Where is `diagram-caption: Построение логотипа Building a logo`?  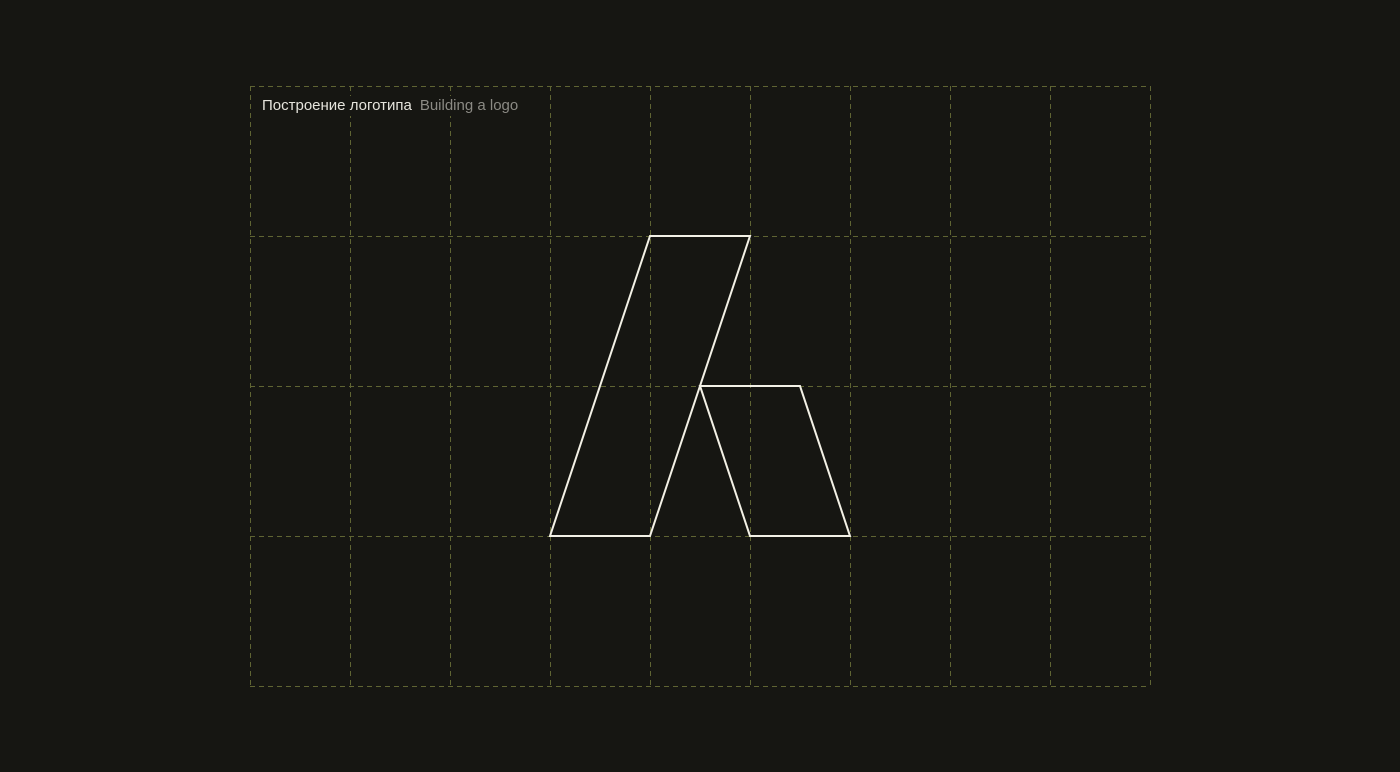
diagram-caption: Построение логотипа Building a logo is located at coordinates (393, 106).